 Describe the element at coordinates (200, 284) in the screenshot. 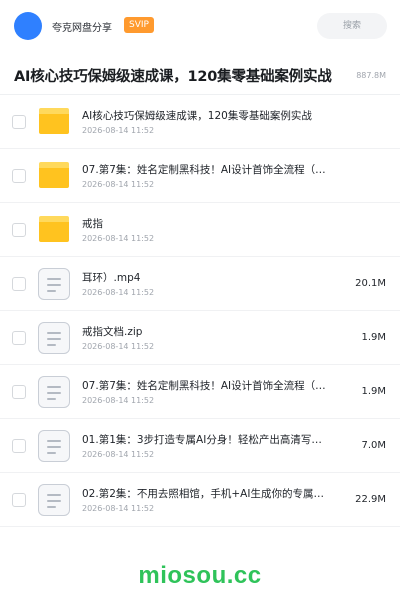

I see `file-row: 耳环）.mp4 2026-08-14 11:52 20.1M` at that location.